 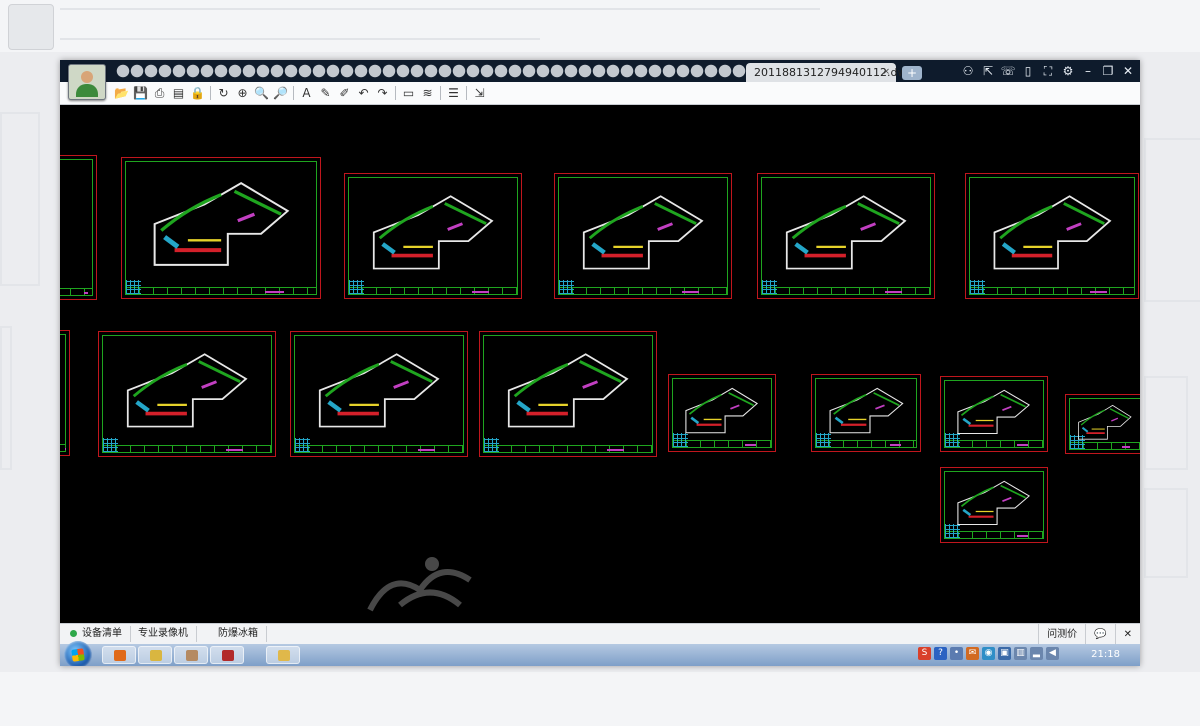 What do you see at coordinates (191, 655) in the screenshot?
I see `taskbar-user` at bounding box center [191, 655].